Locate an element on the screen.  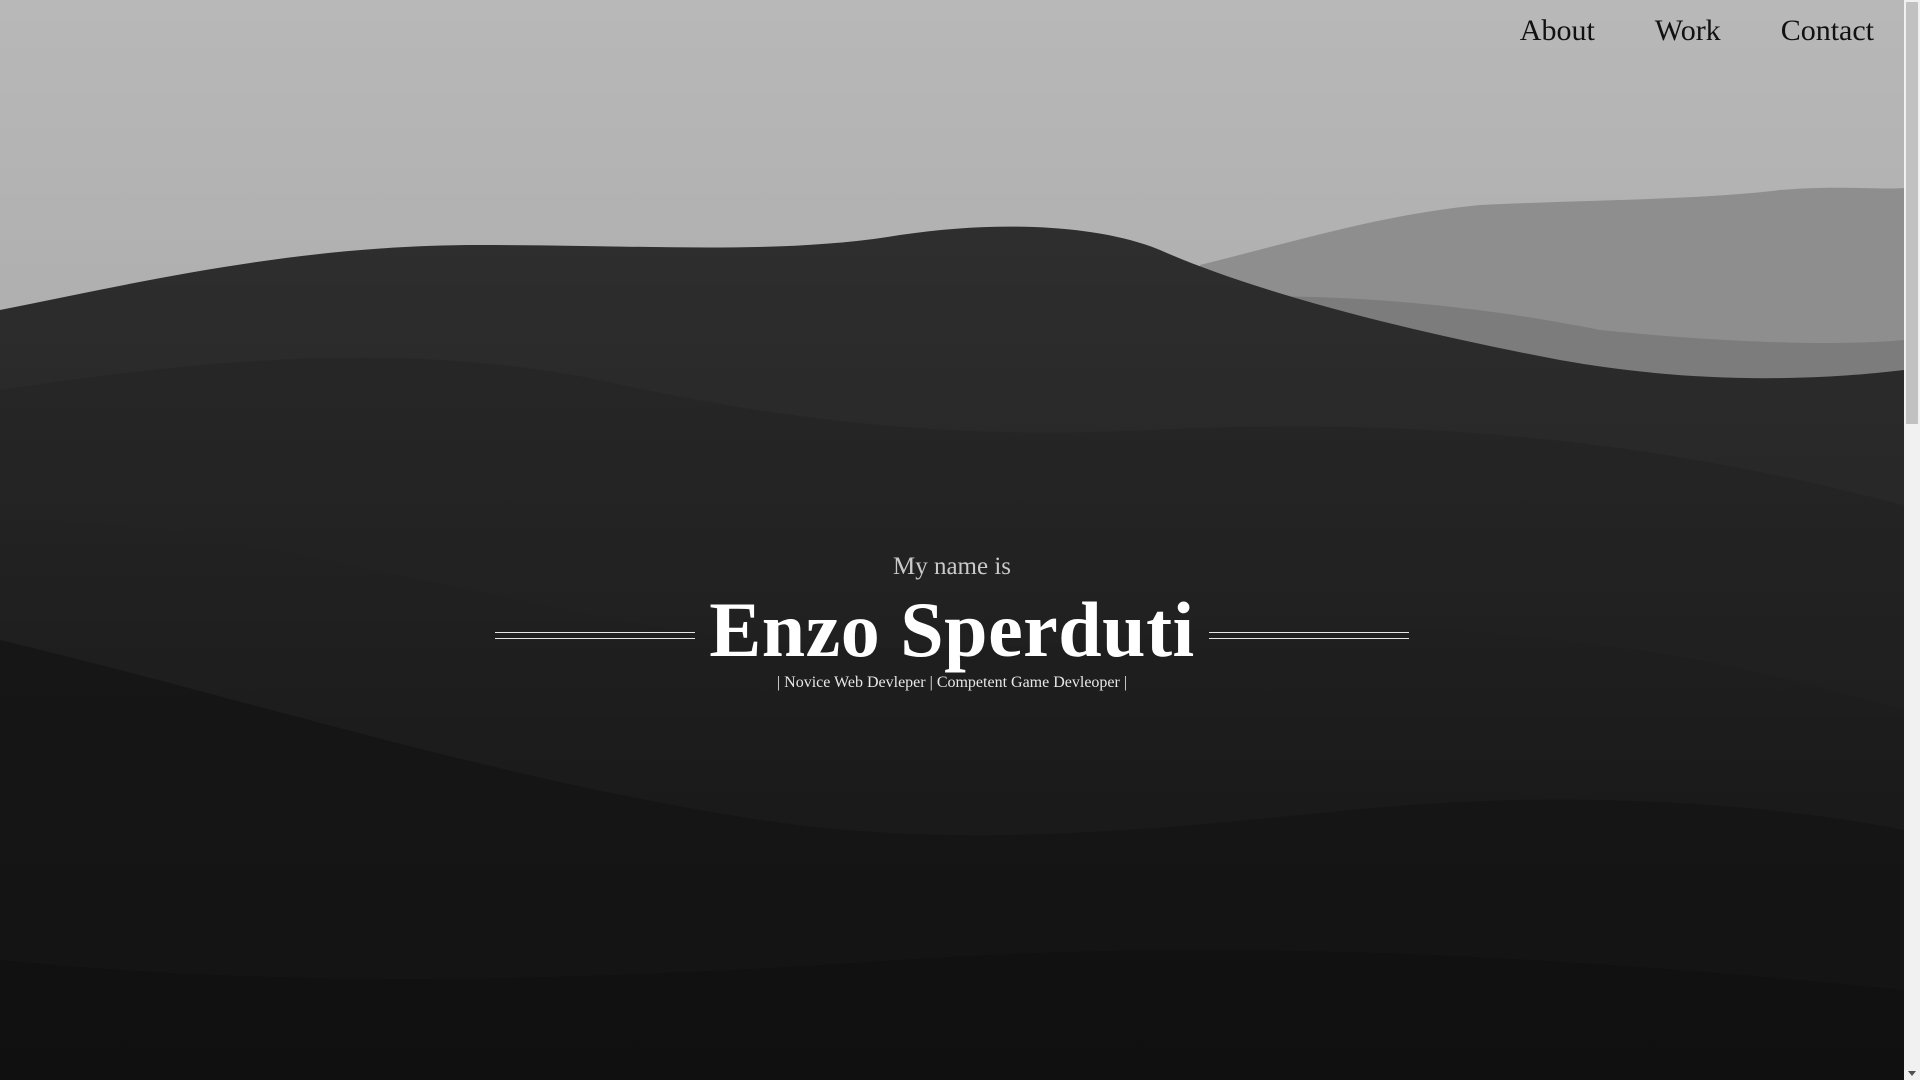
vertical-scrollbar is located at coordinates (1912, 540).